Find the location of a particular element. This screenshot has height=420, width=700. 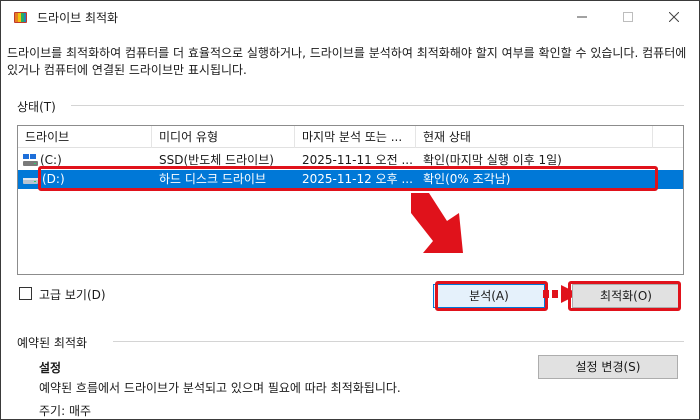

arrow-down-icon is located at coordinates (437, 223).